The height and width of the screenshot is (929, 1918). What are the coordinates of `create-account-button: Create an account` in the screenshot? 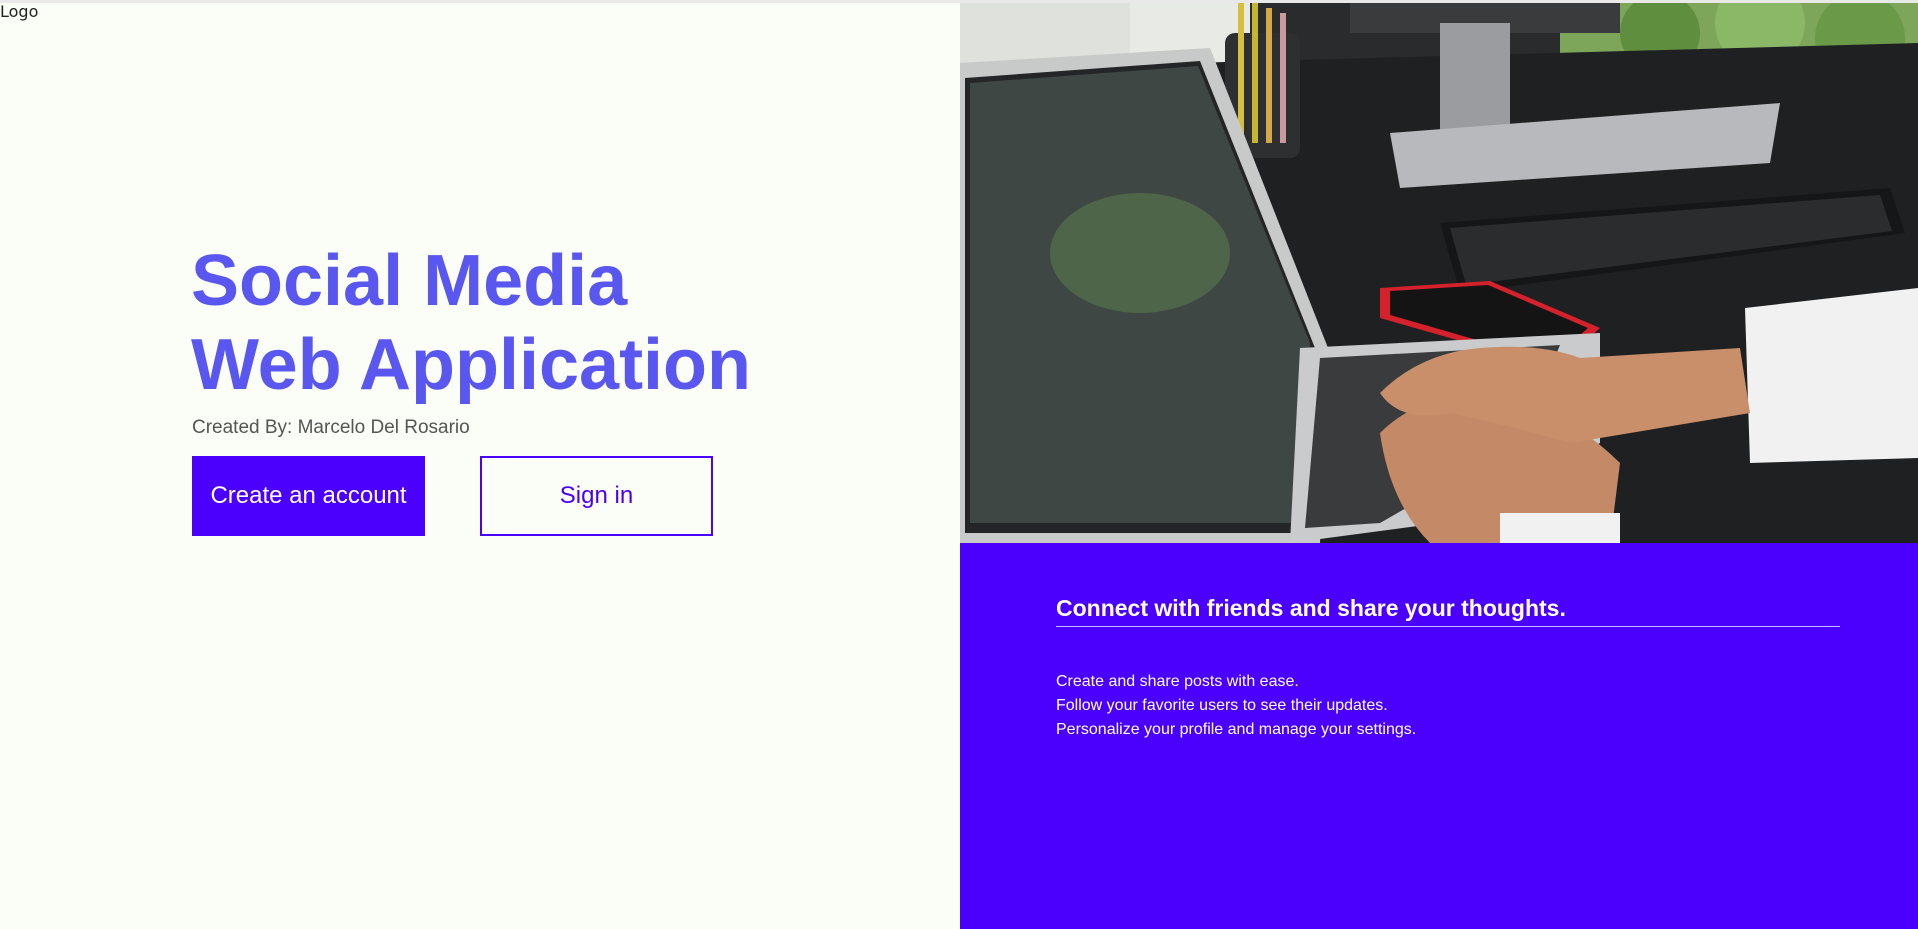 It's located at (308, 496).